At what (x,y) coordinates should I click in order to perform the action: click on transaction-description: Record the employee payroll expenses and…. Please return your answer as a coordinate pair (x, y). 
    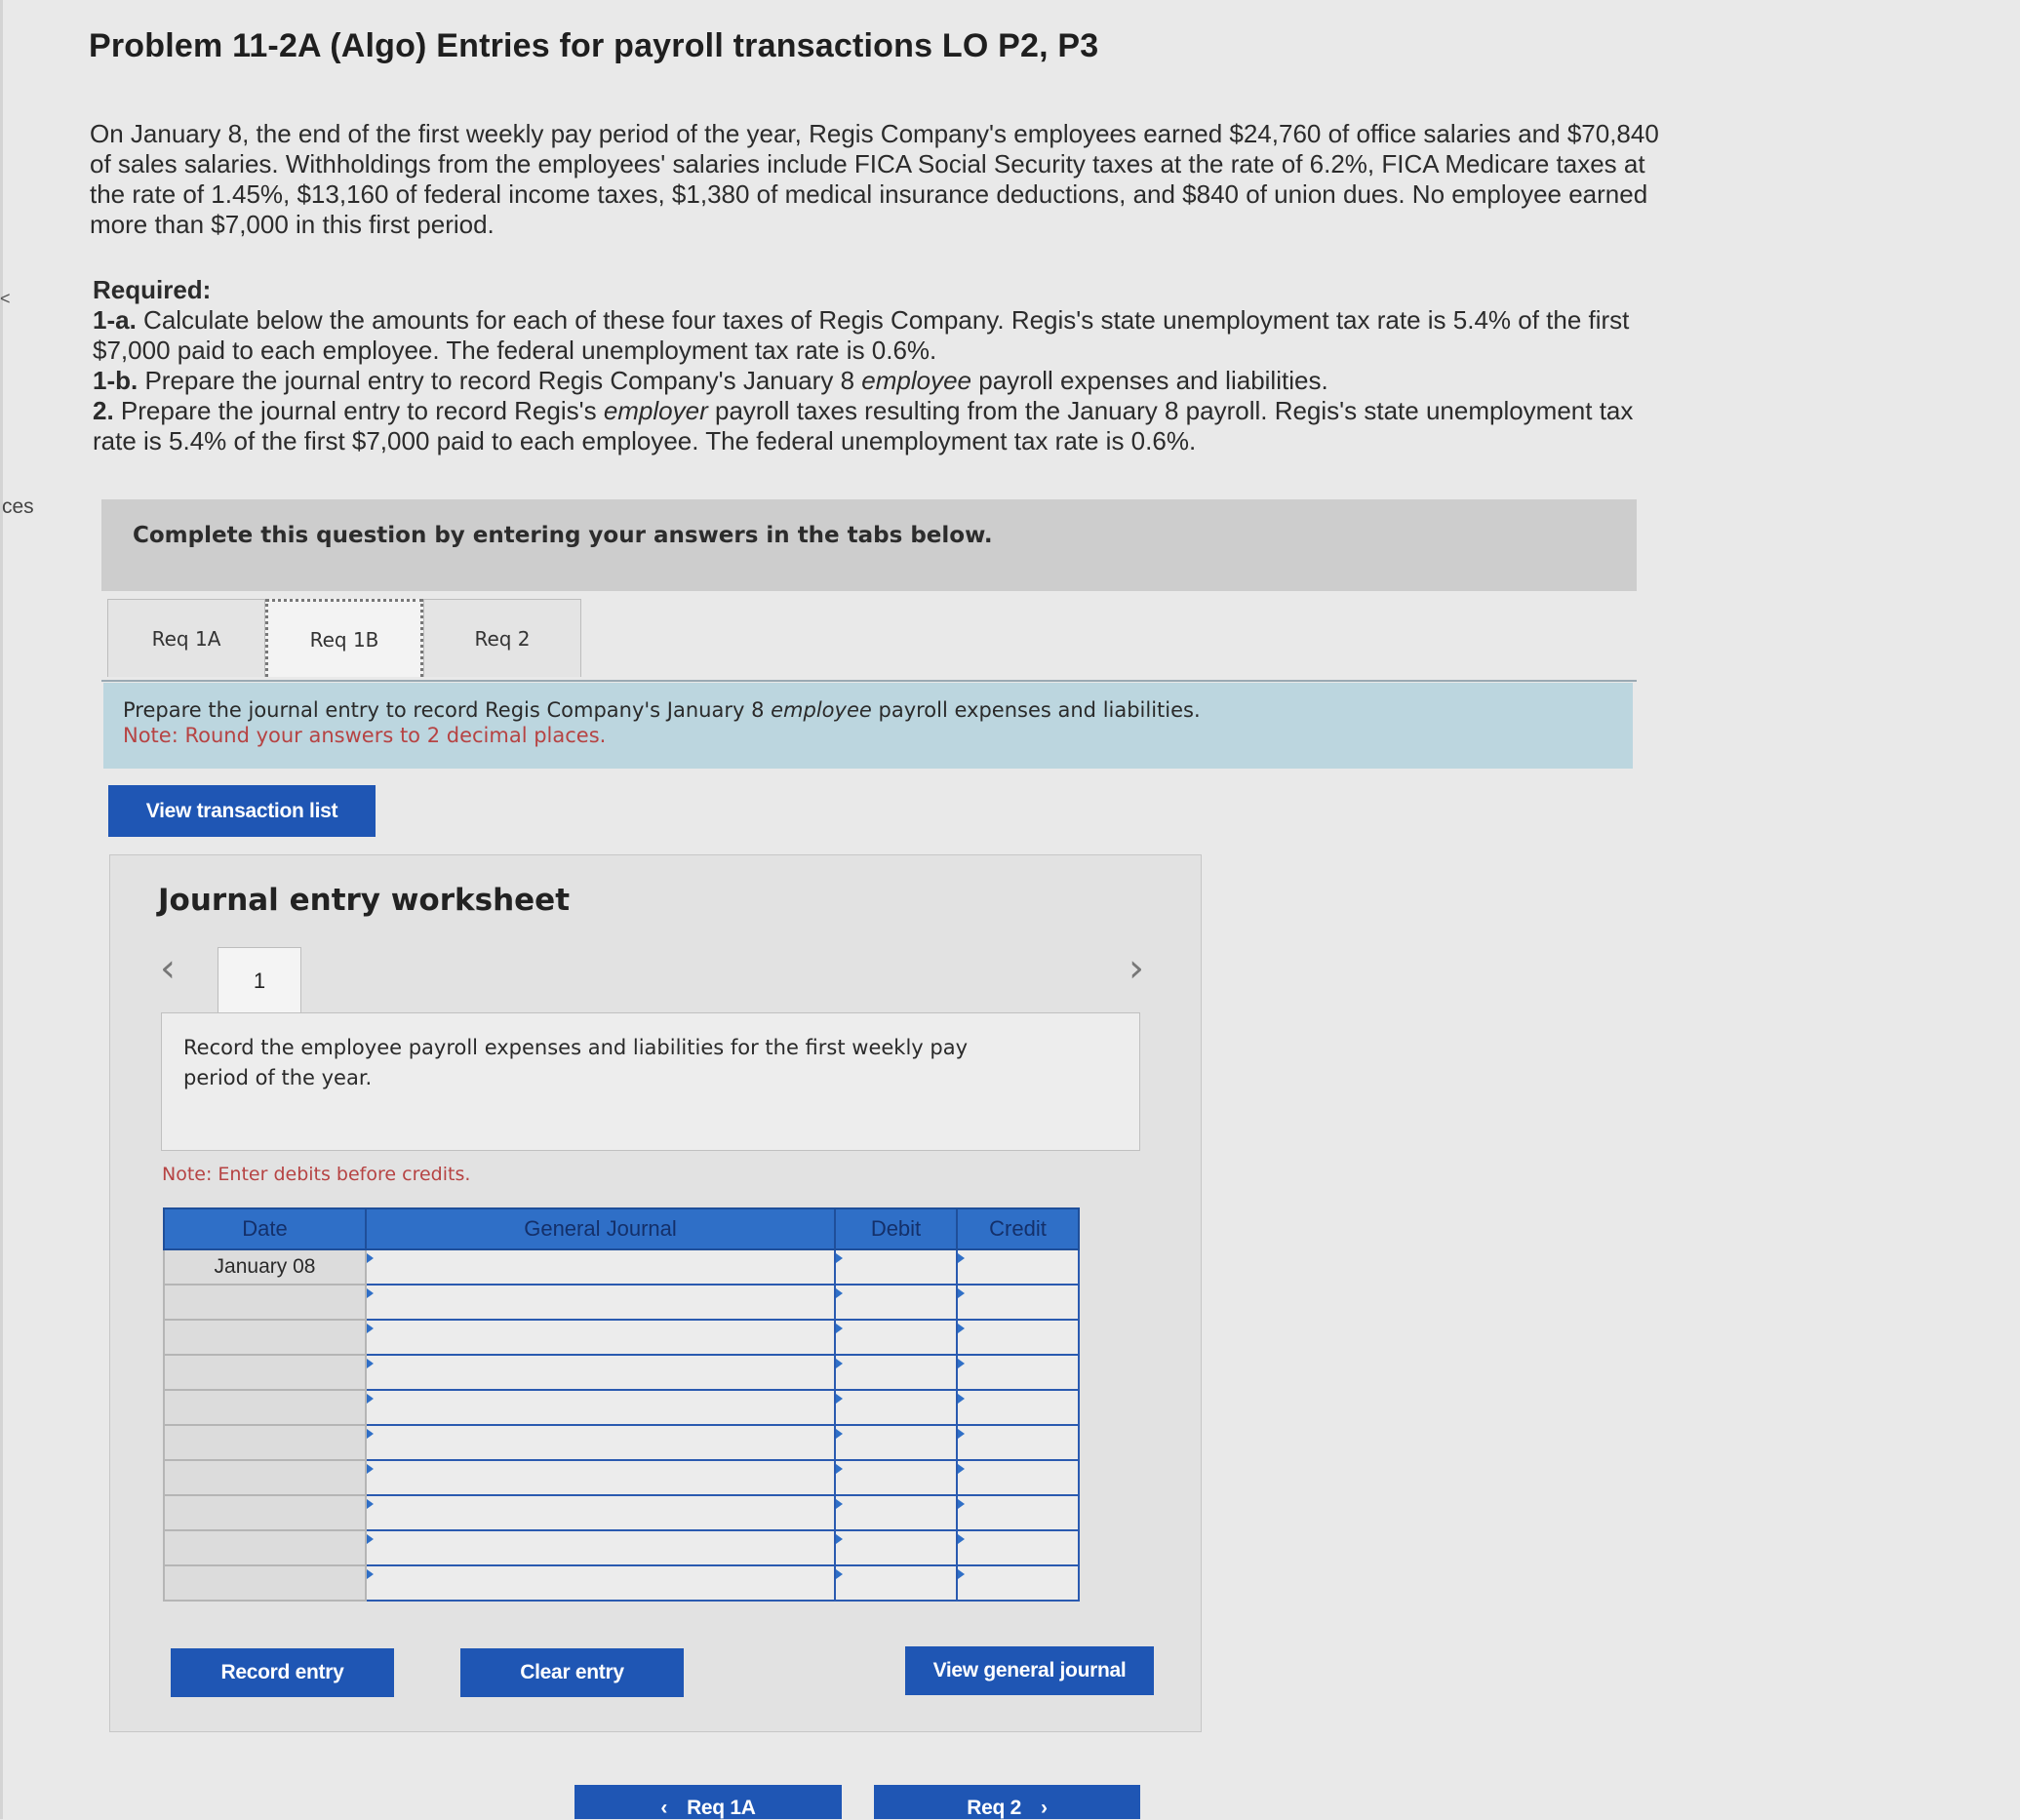
    Looking at the image, I should click on (650, 1081).